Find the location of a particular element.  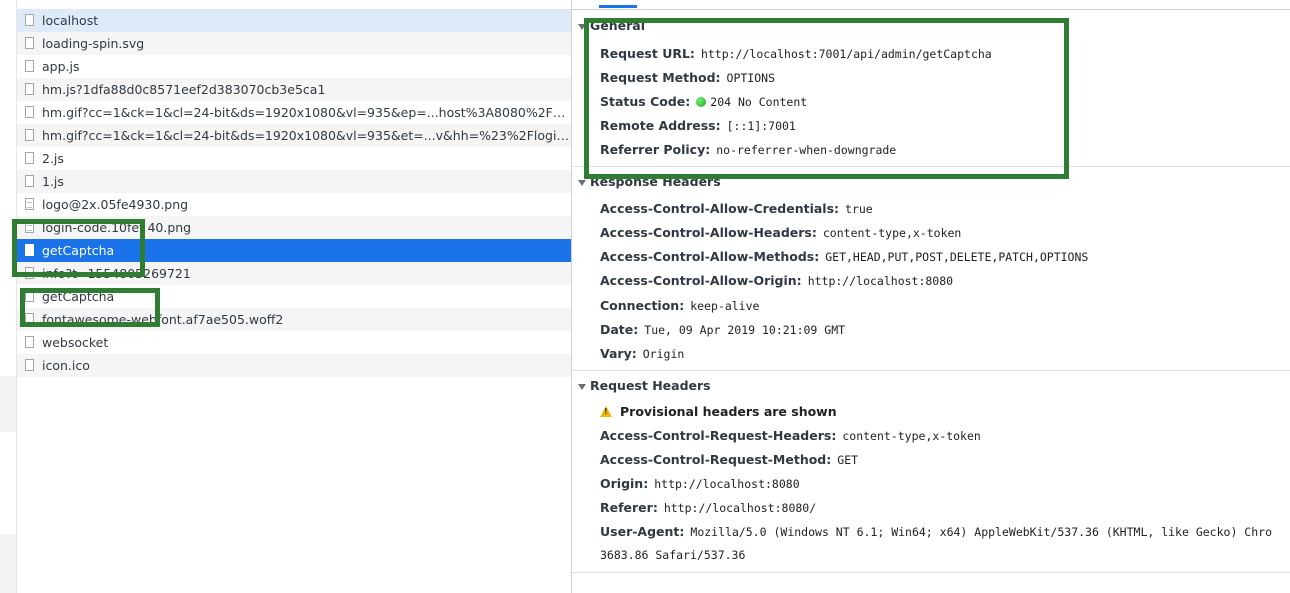

request-row: 2.js is located at coordinates (294, 158).